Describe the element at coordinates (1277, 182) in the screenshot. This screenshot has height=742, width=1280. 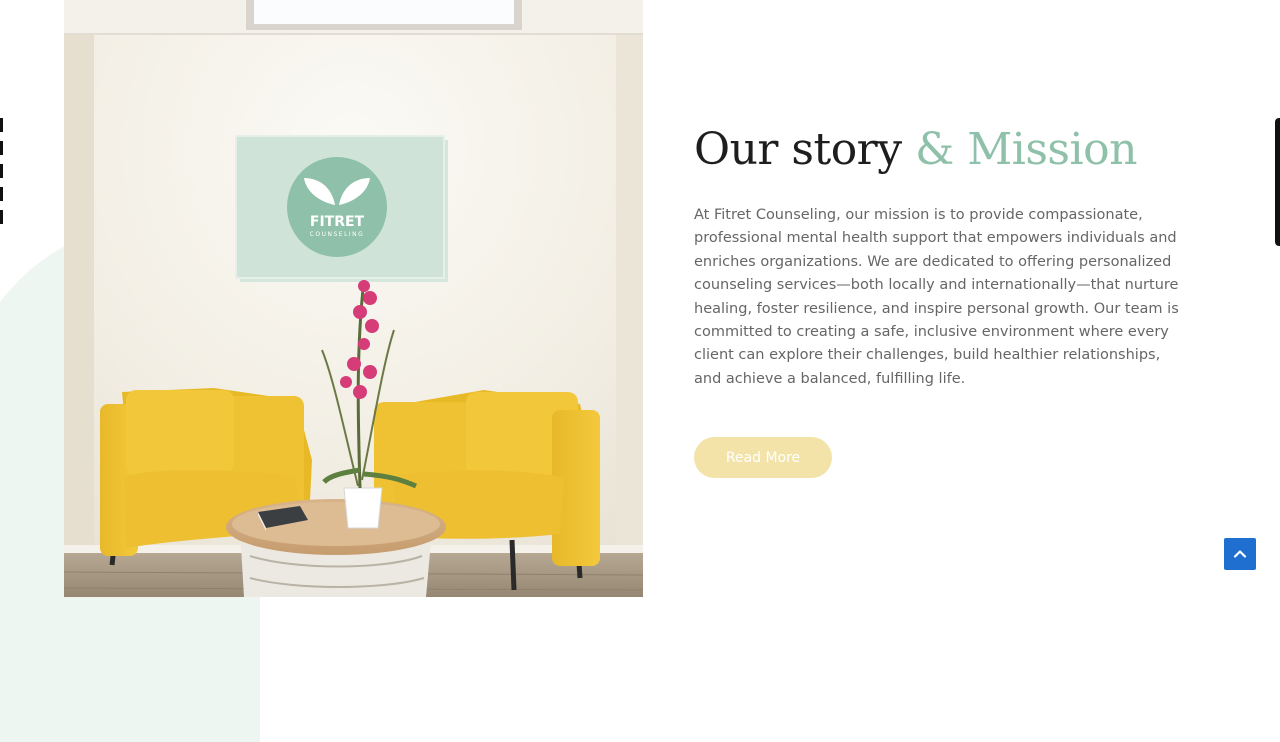
I see `right-edge-tab` at that location.